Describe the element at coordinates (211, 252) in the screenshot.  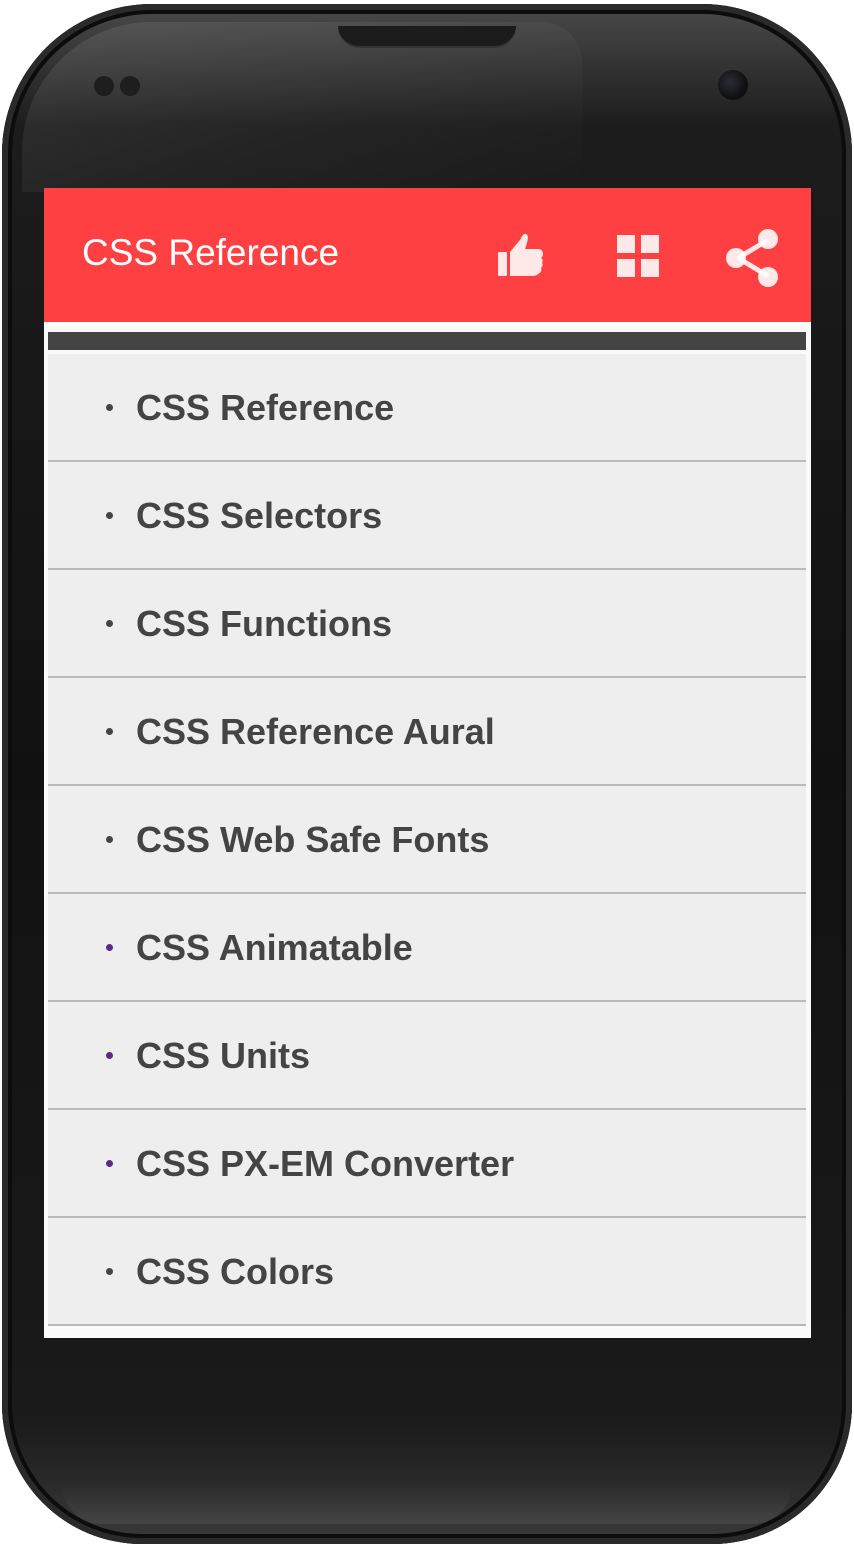
I see `app-title: CSS Reference` at that location.